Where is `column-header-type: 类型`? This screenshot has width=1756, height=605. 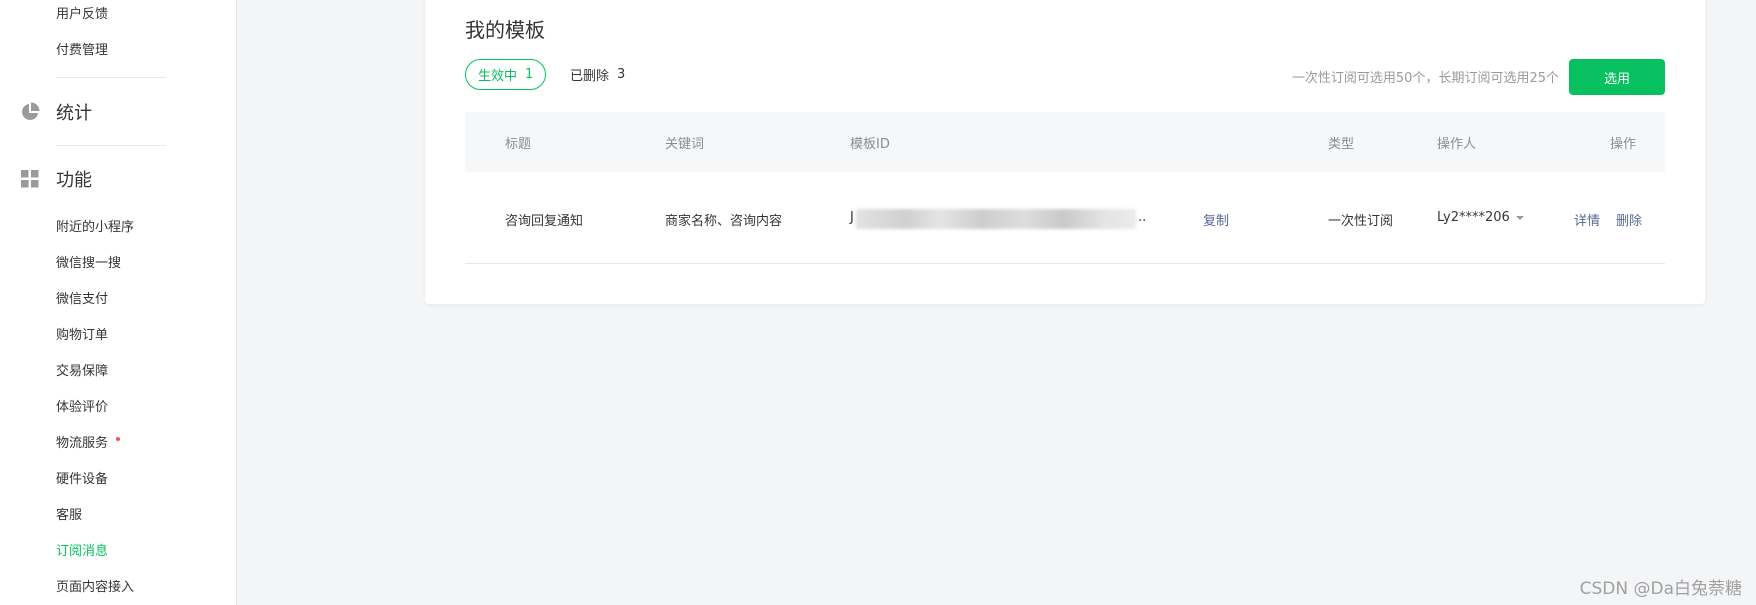
column-header-type: 类型 is located at coordinates (1341, 144).